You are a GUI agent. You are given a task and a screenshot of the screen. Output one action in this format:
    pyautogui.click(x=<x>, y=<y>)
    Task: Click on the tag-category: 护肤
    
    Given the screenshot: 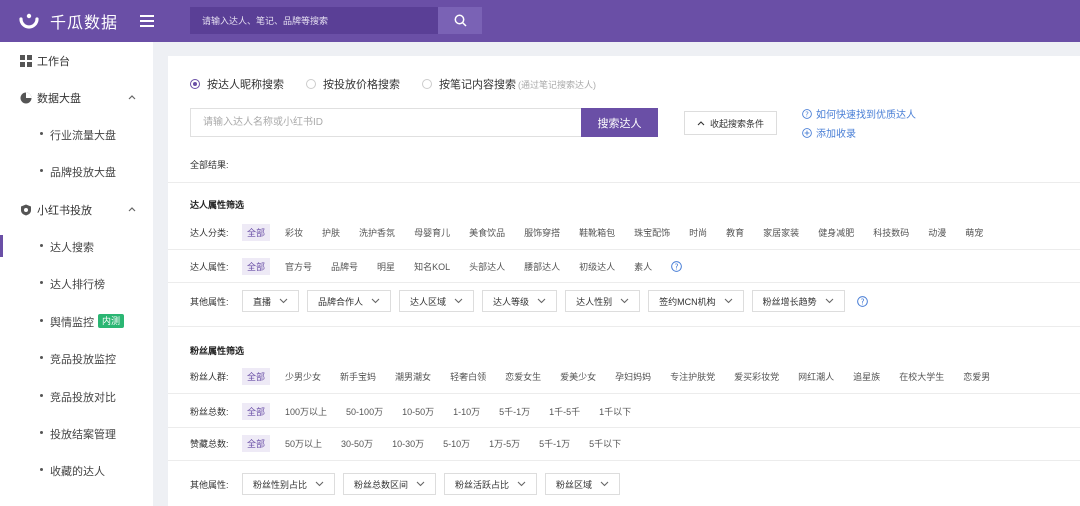 What is the action you would take?
    pyautogui.click(x=331, y=232)
    